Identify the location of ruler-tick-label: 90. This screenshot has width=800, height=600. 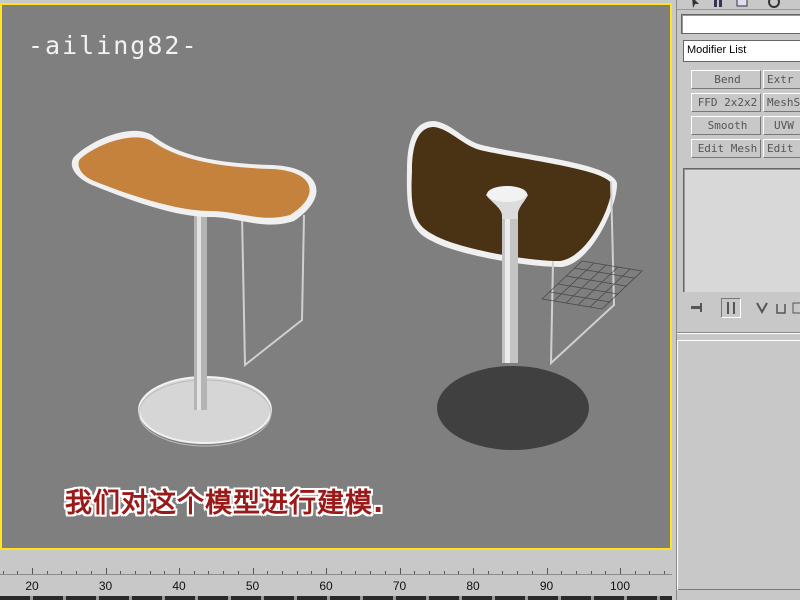
(546, 586).